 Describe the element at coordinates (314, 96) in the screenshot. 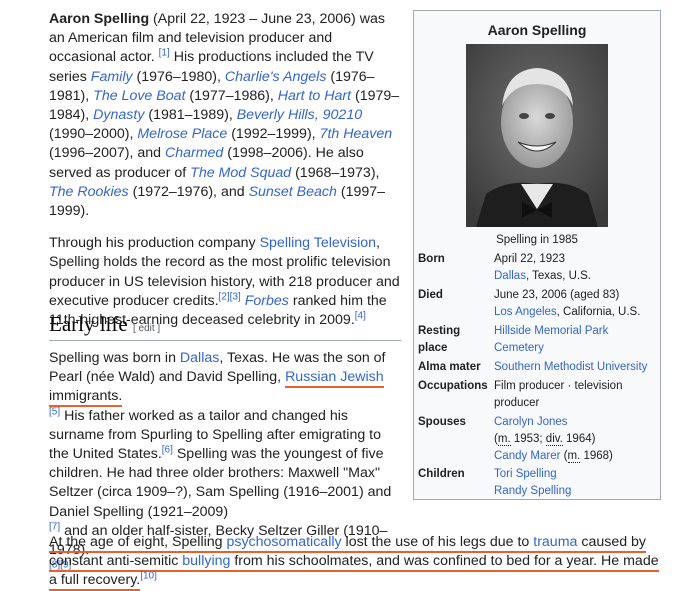

I see `link-hart-to-hart: Hart to Hart` at that location.